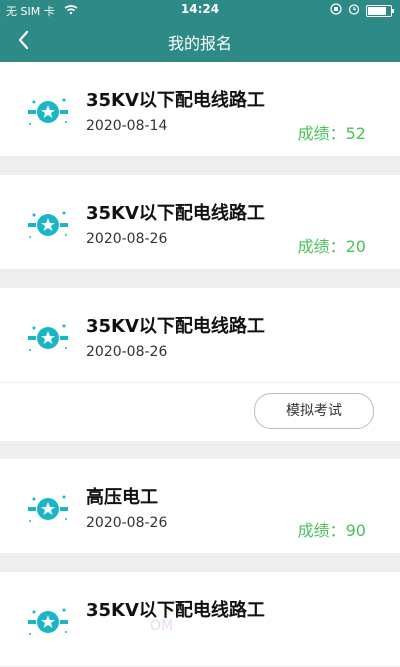 The width and height of the screenshot is (400, 667). What do you see at coordinates (127, 126) in the screenshot?
I see `exam-date: 2020-08-14` at bounding box center [127, 126].